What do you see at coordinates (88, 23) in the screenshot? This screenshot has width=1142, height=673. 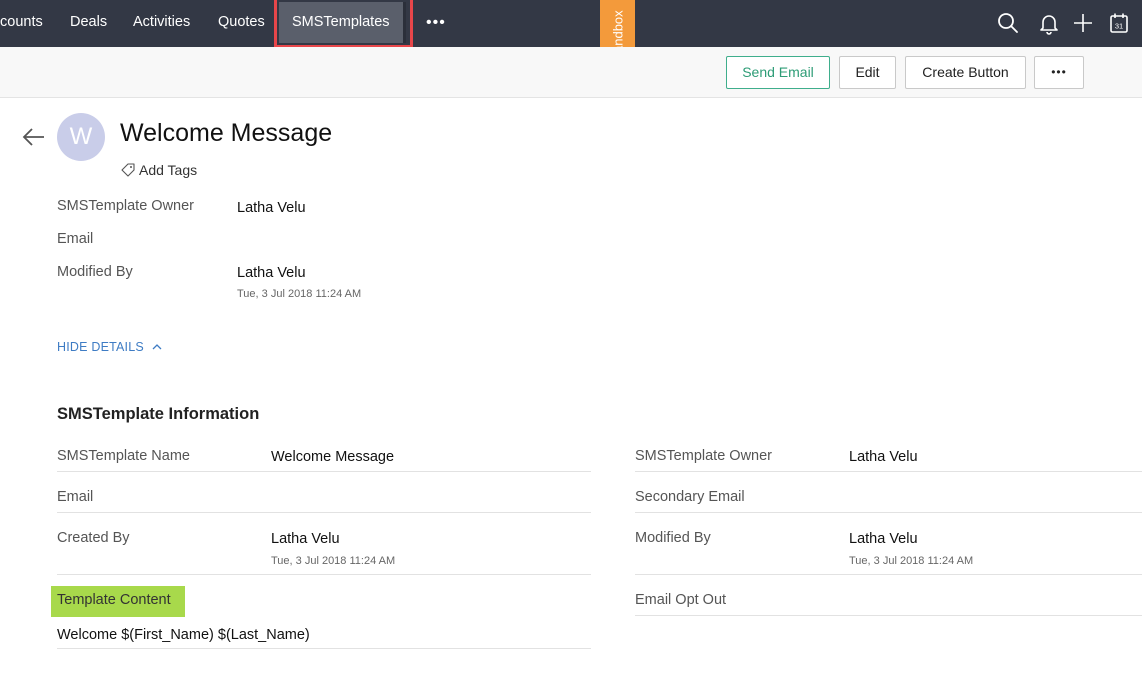 I see `tab-deals: Deals` at bounding box center [88, 23].